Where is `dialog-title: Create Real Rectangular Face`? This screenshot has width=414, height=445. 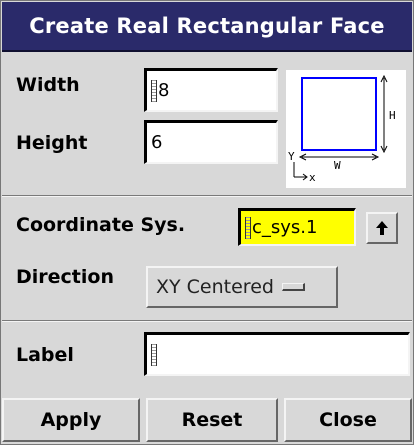
dialog-title: Create Real Rectangular Face is located at coordinates (207, 26).